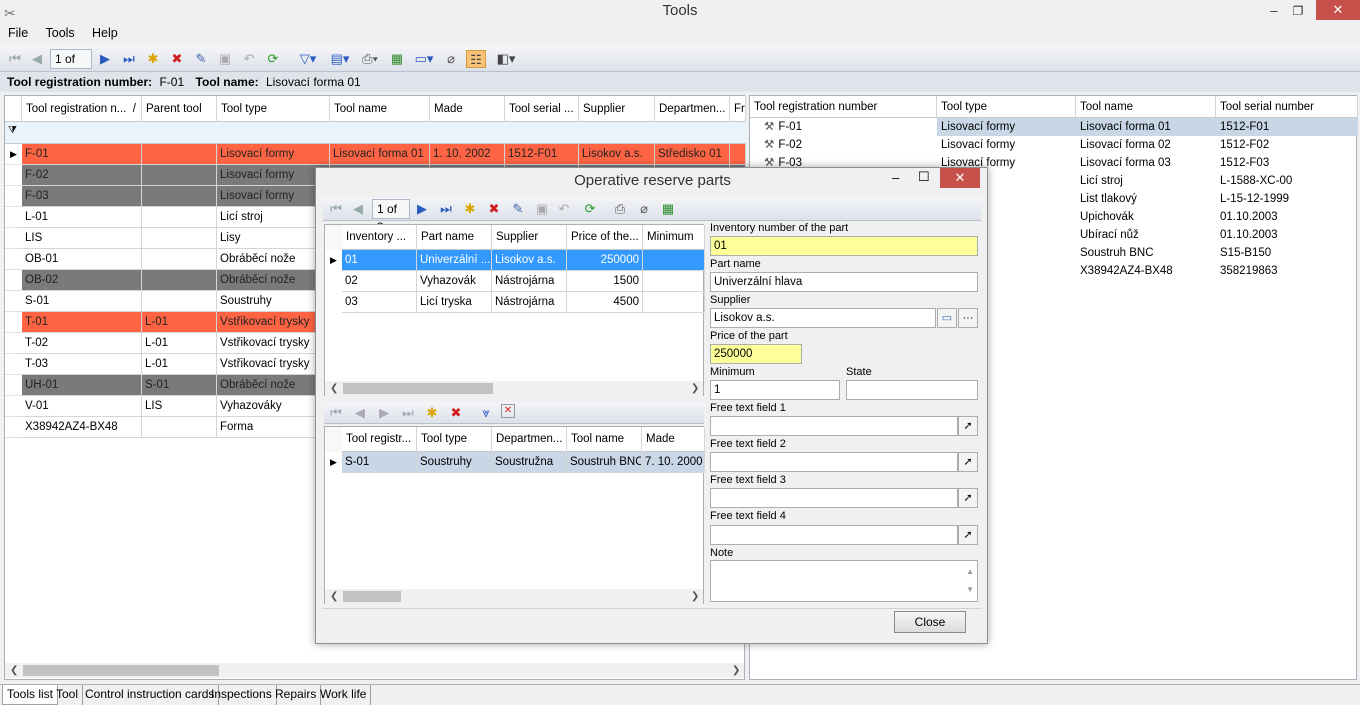  I want to click on restore-button: ❐, so click(1298, 11).